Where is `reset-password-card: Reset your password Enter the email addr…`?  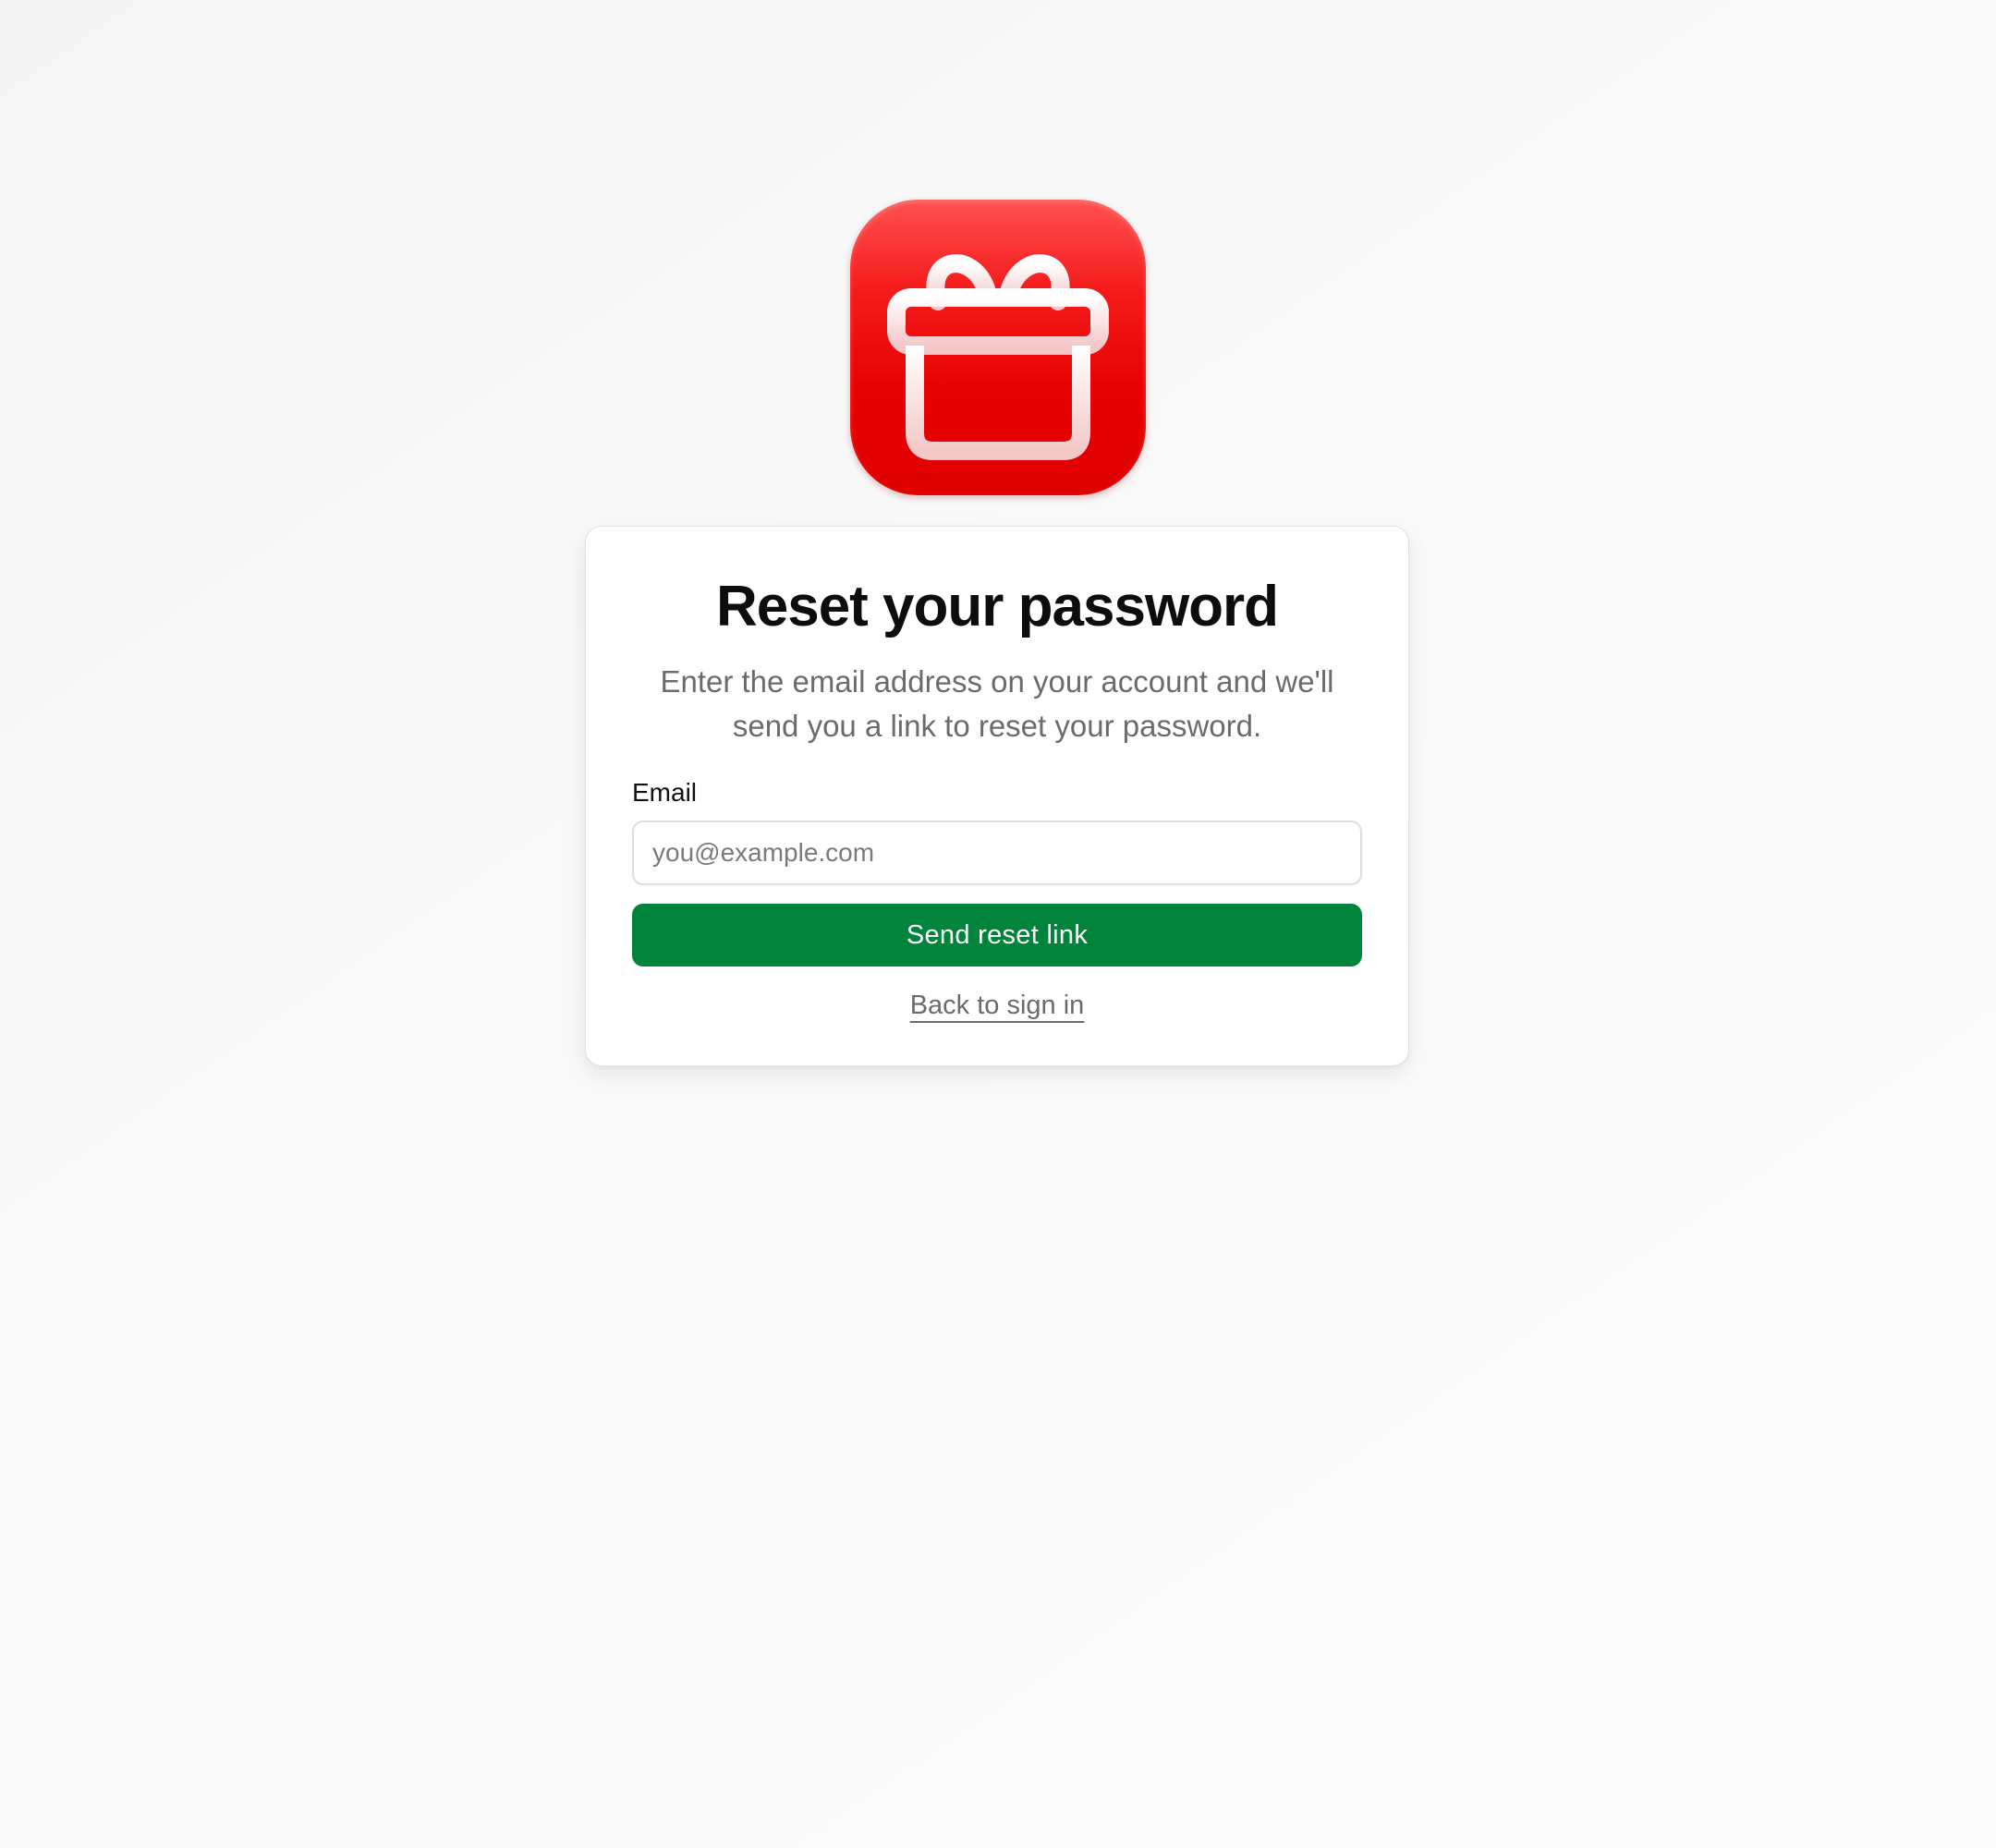 reset-password-card: Reset your password Enter the email addr… is located at coordinates (997, 796).